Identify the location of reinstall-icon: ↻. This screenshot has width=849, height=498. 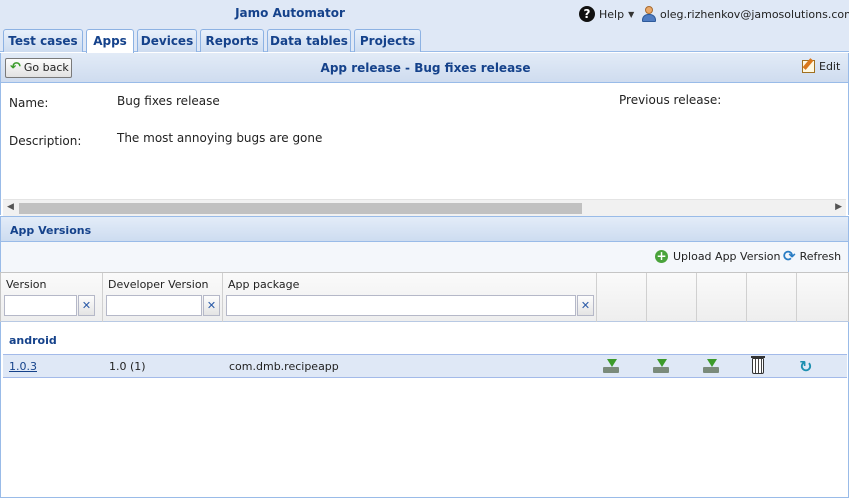
(805, 366).